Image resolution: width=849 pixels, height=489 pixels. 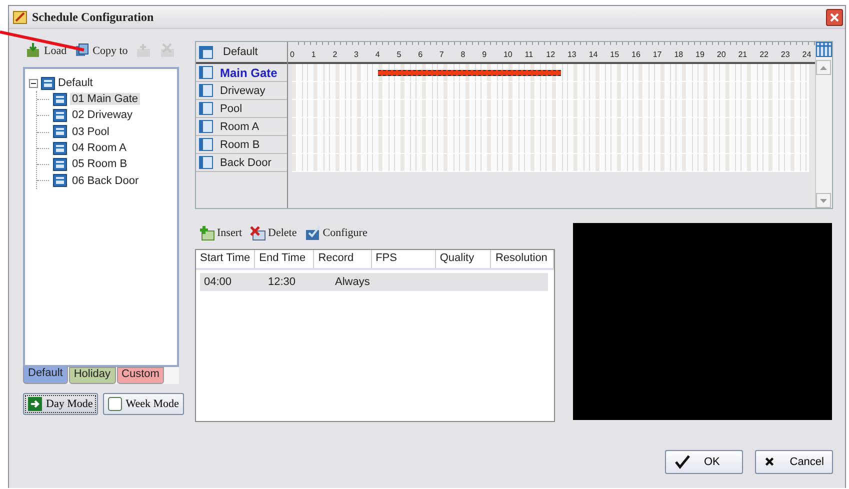 I want to click on toolbar-button: Copy to, so click(x=101, y=51).